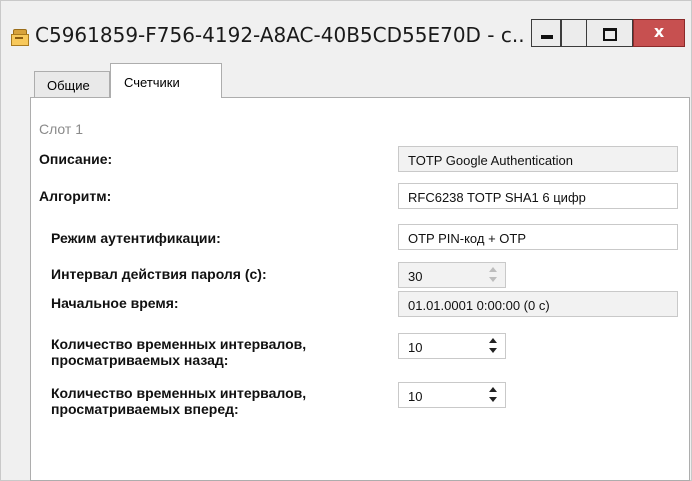  I want to click on tab-counters: Счетчики, so click(166, 80).